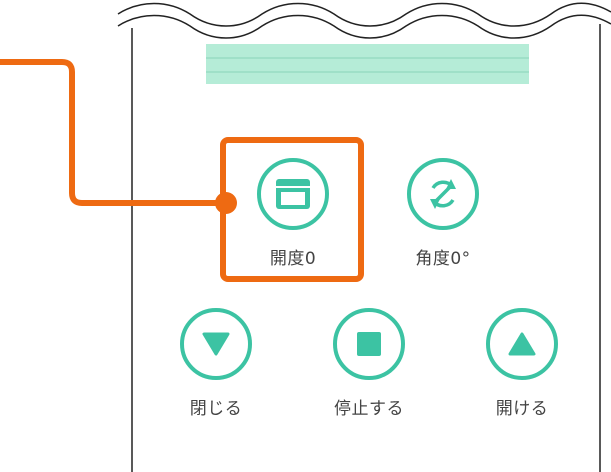  I want to click on square-stop-icon, so click(369, 344).